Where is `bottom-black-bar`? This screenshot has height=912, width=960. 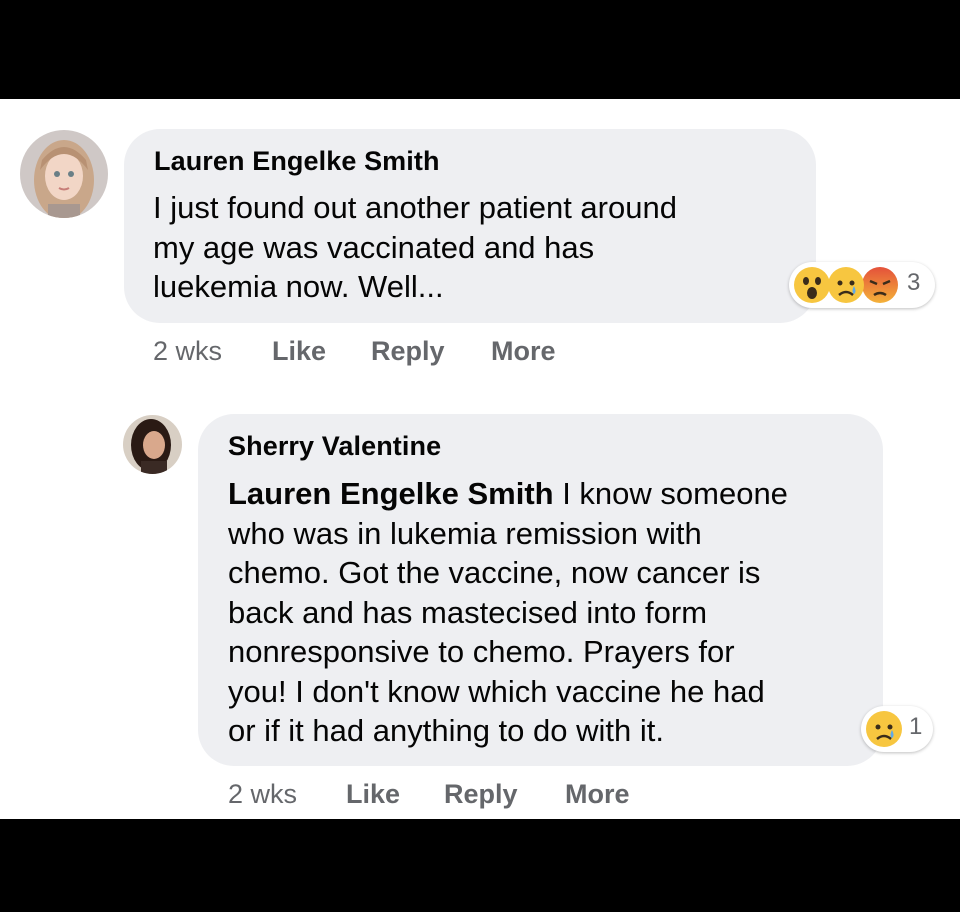
bottom-black-bar is located at coordinates (480, 865).